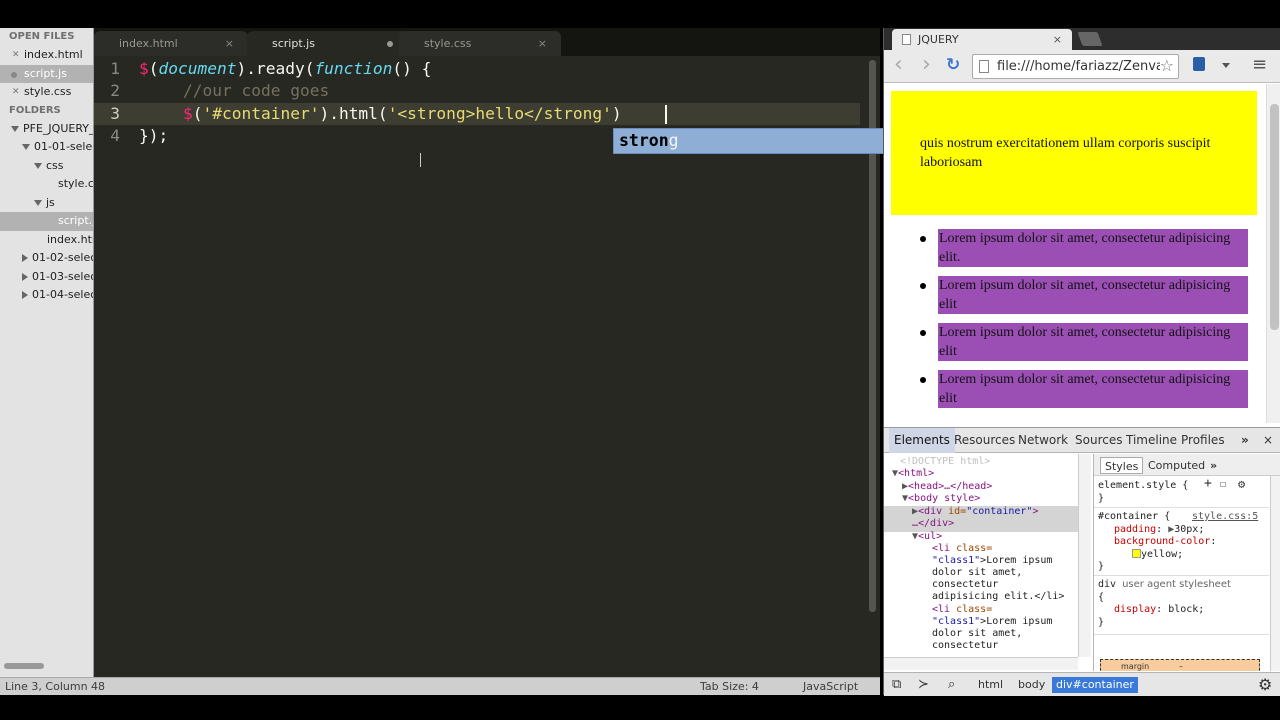 The height and width of the screenshot is (720, 1280). I want to click on add-rule-icon: +, so click(1208, 484).